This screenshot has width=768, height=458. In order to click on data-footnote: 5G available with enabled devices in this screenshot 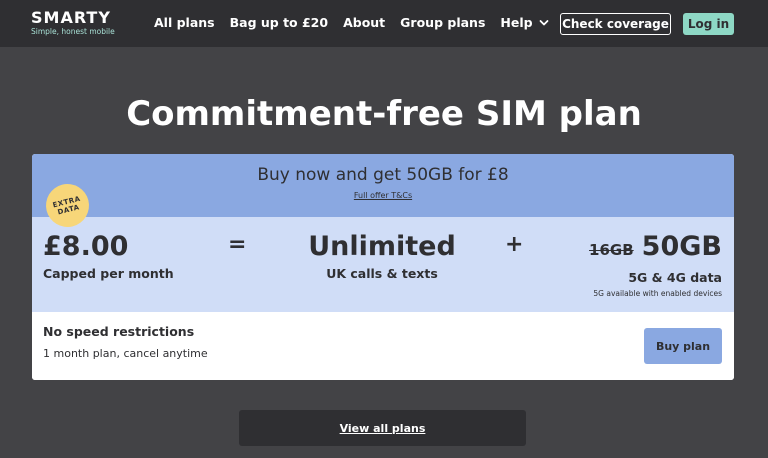, I will do `click(657, 293)`.